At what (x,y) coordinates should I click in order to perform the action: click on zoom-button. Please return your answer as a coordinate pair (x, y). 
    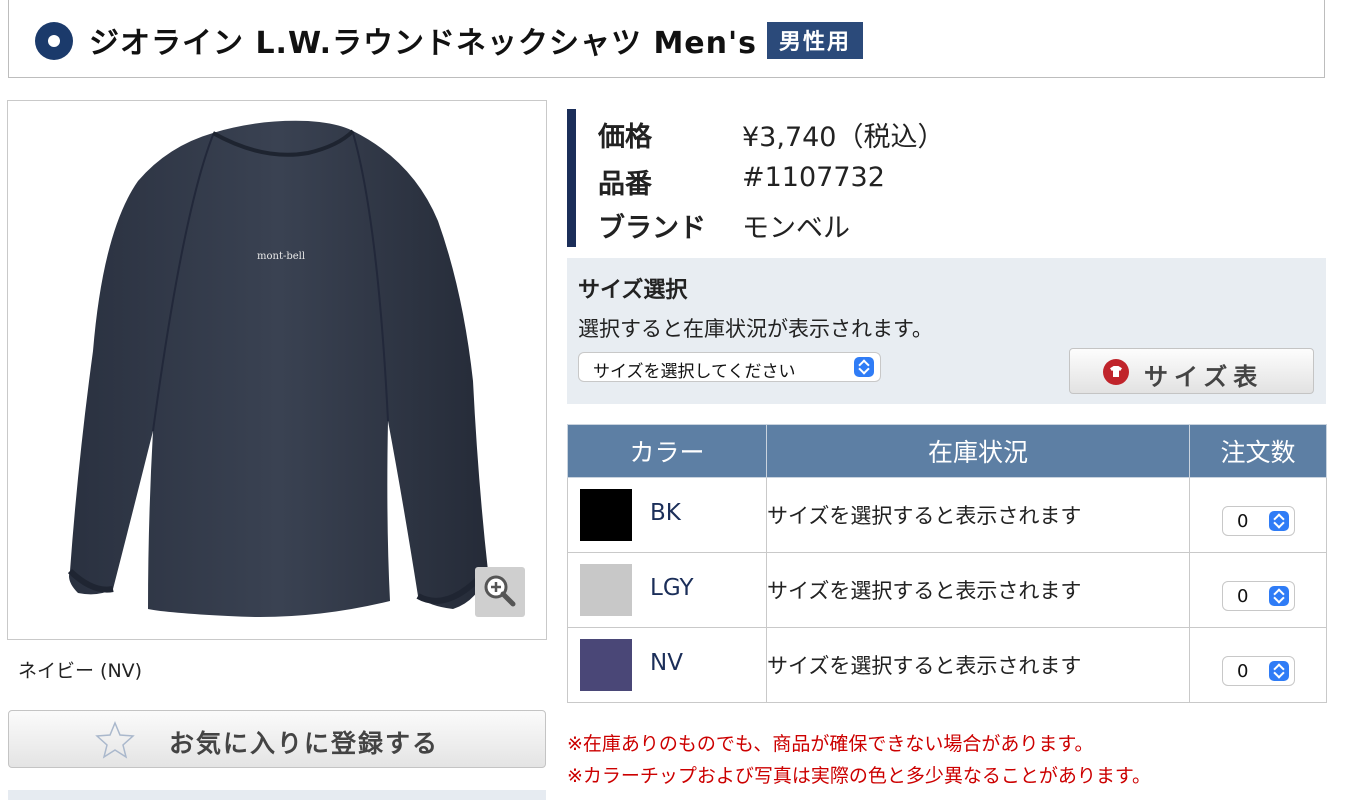
    Looking at the image, I should click on (500, 592).